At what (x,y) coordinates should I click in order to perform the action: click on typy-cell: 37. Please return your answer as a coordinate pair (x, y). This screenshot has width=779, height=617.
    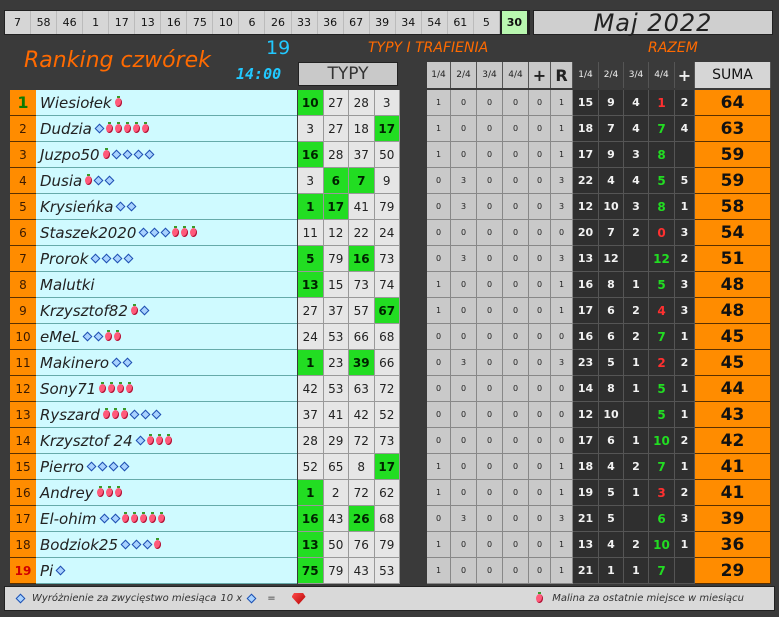
    Looking at the image, I should click on (362, 155).